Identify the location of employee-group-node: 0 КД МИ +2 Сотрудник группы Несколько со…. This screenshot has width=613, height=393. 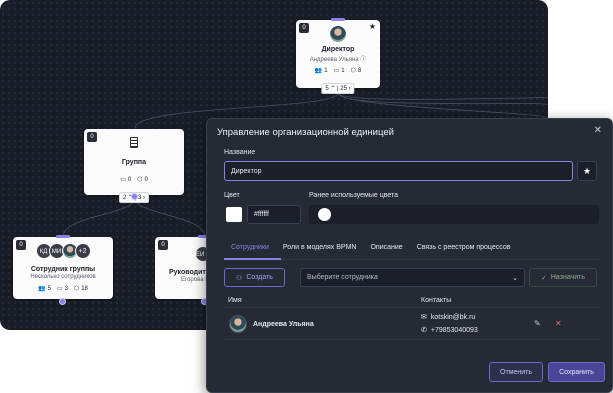
(63, 267).